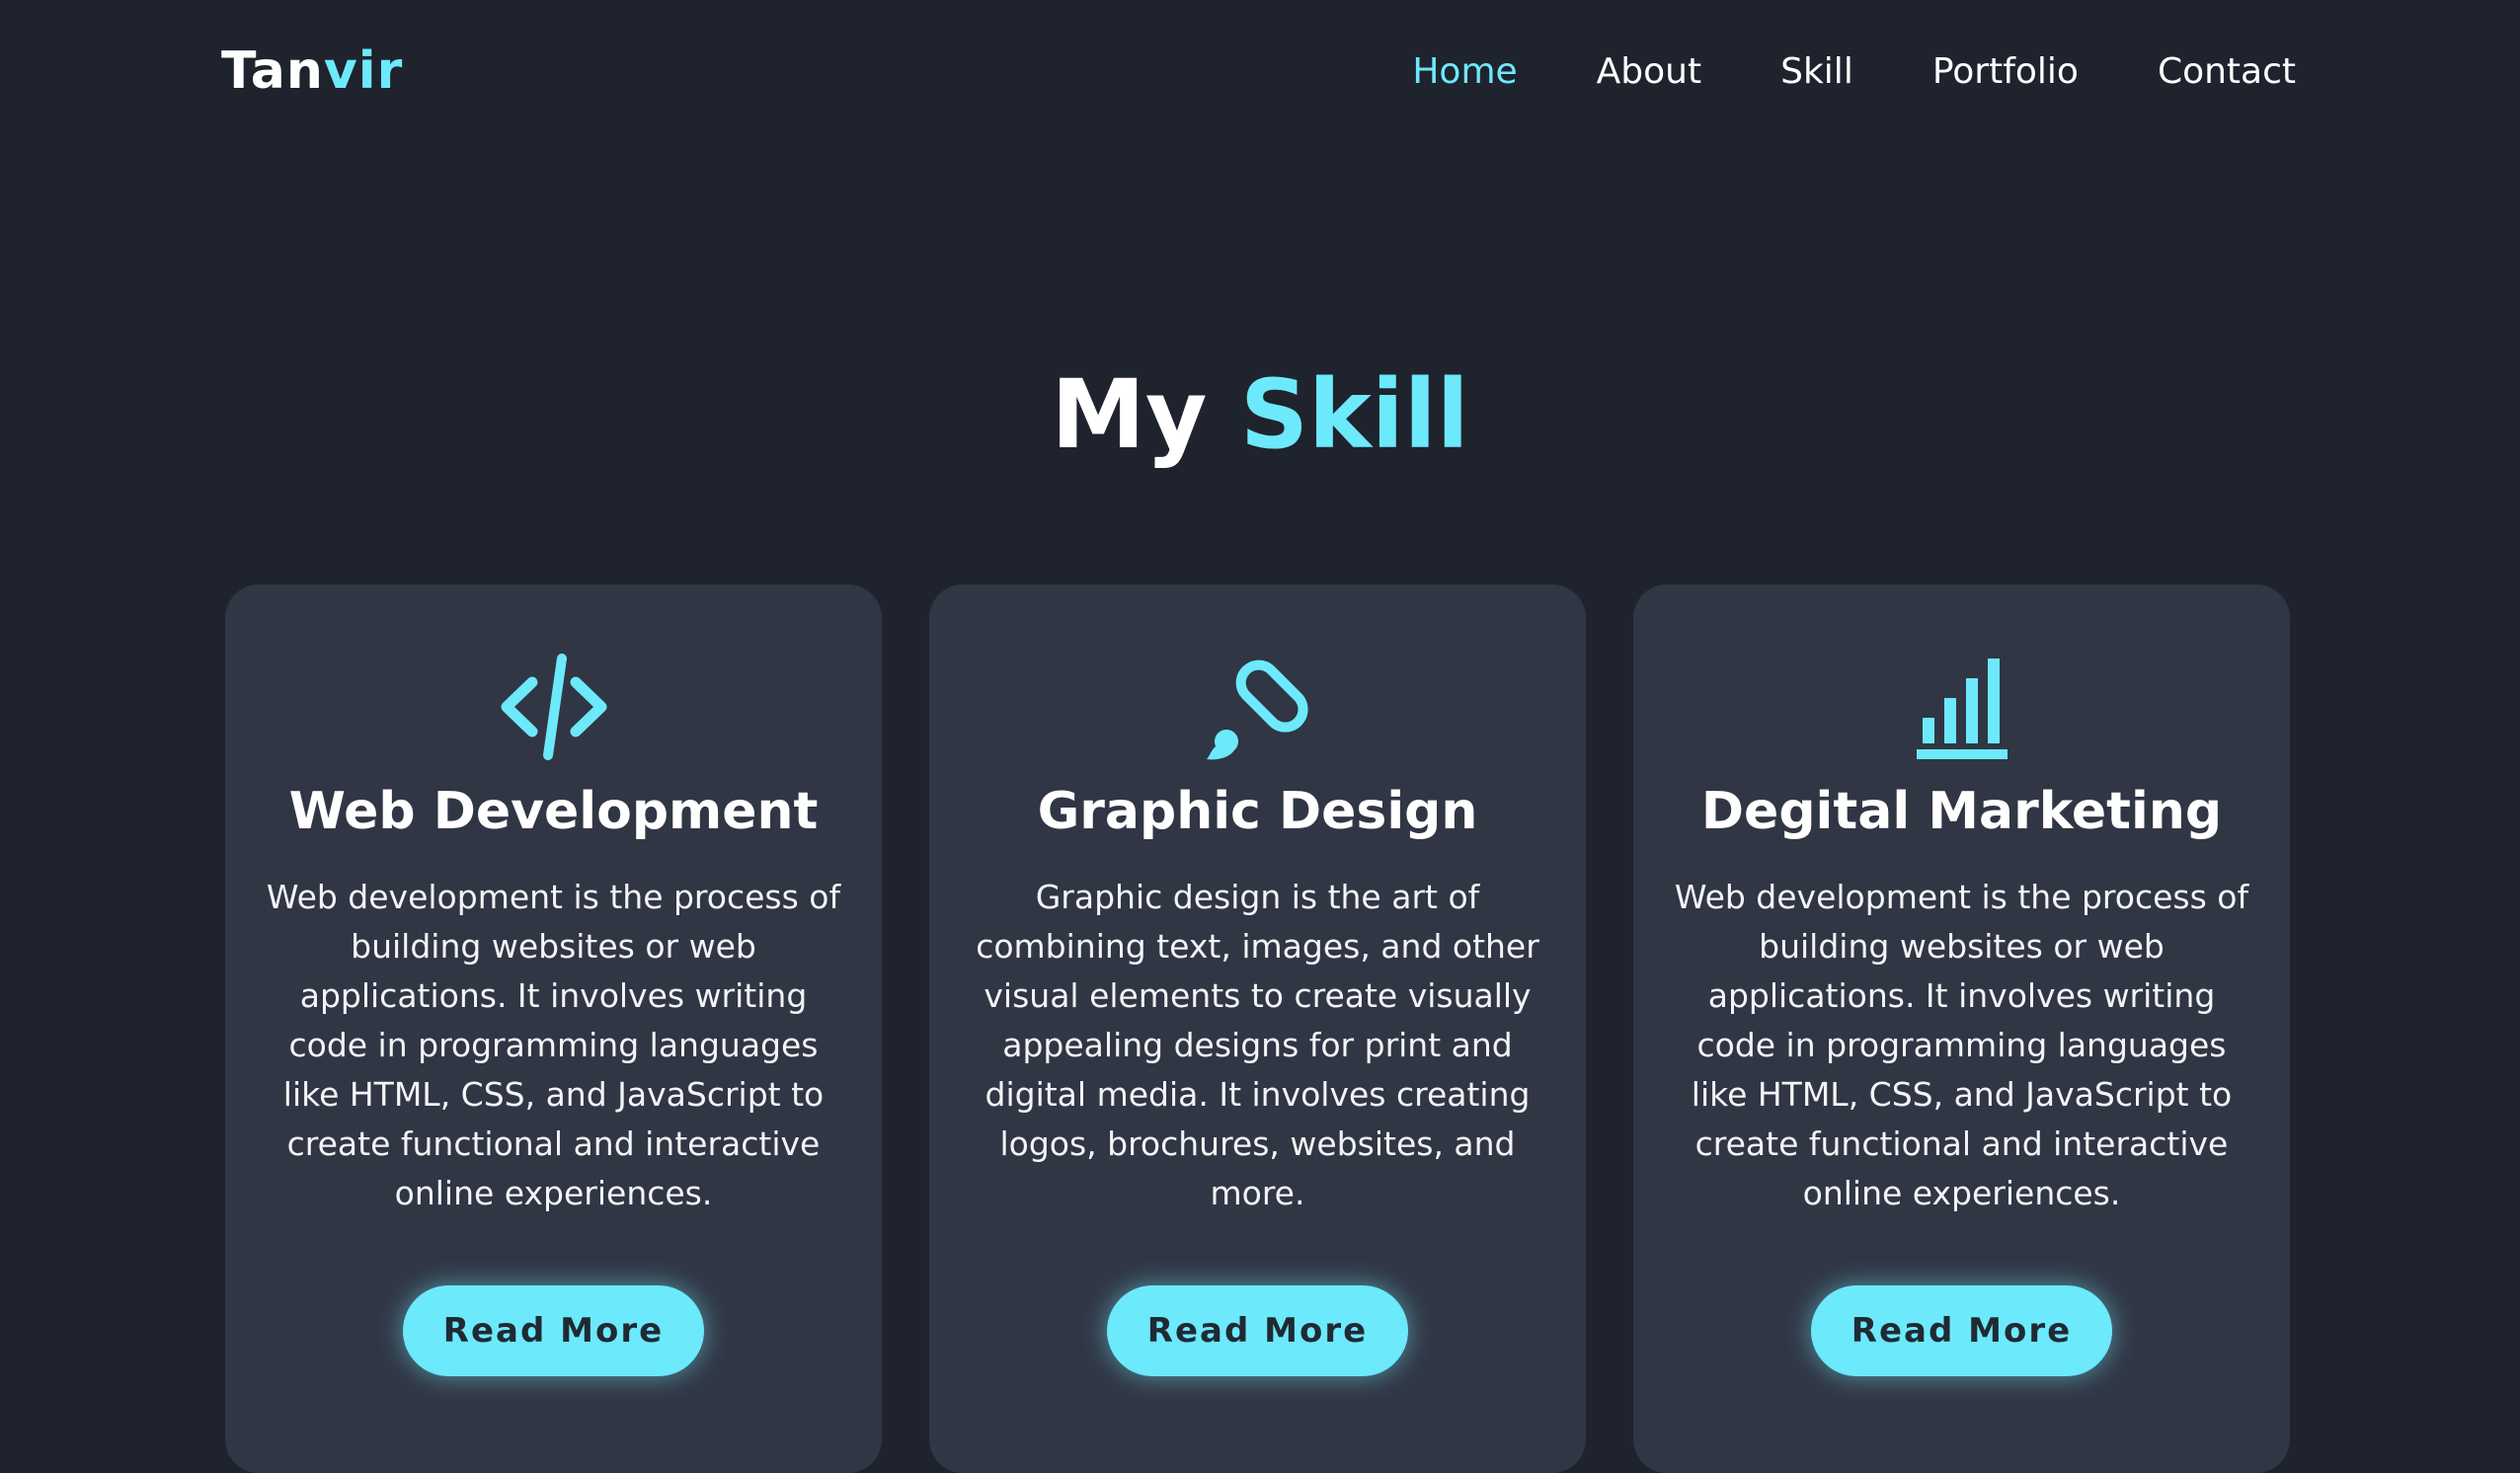 This screenshot has height=1473, width=2520. What do you see at coordinates (1649, 72) in the screenshot?
I see `nav-item-about: About` at bounding box center [1649, 72].